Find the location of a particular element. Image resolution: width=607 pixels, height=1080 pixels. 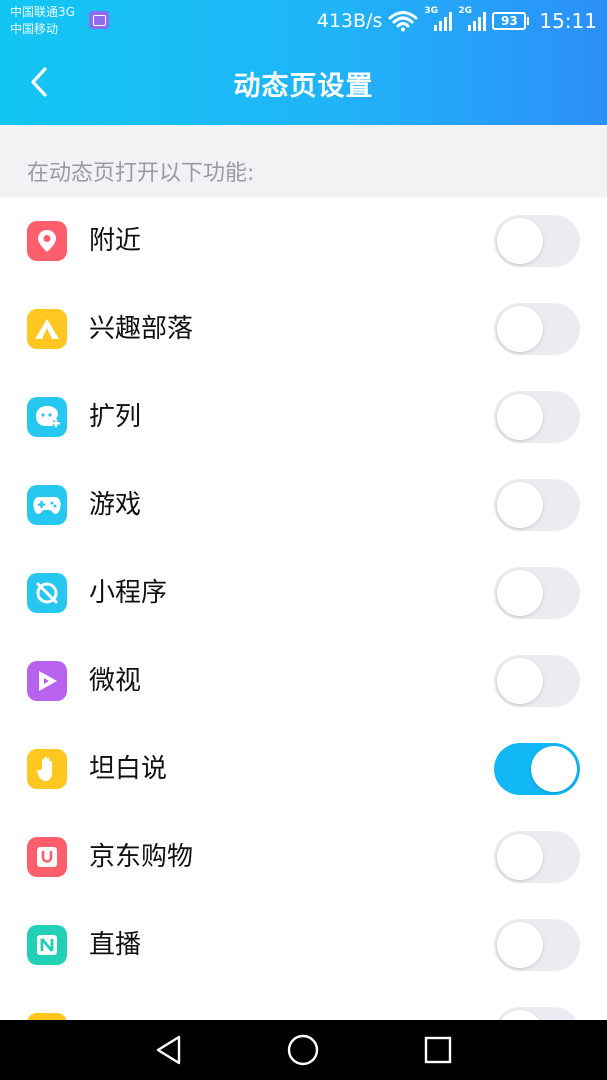

circle-home-icon is located at coordinates (303, 1050).